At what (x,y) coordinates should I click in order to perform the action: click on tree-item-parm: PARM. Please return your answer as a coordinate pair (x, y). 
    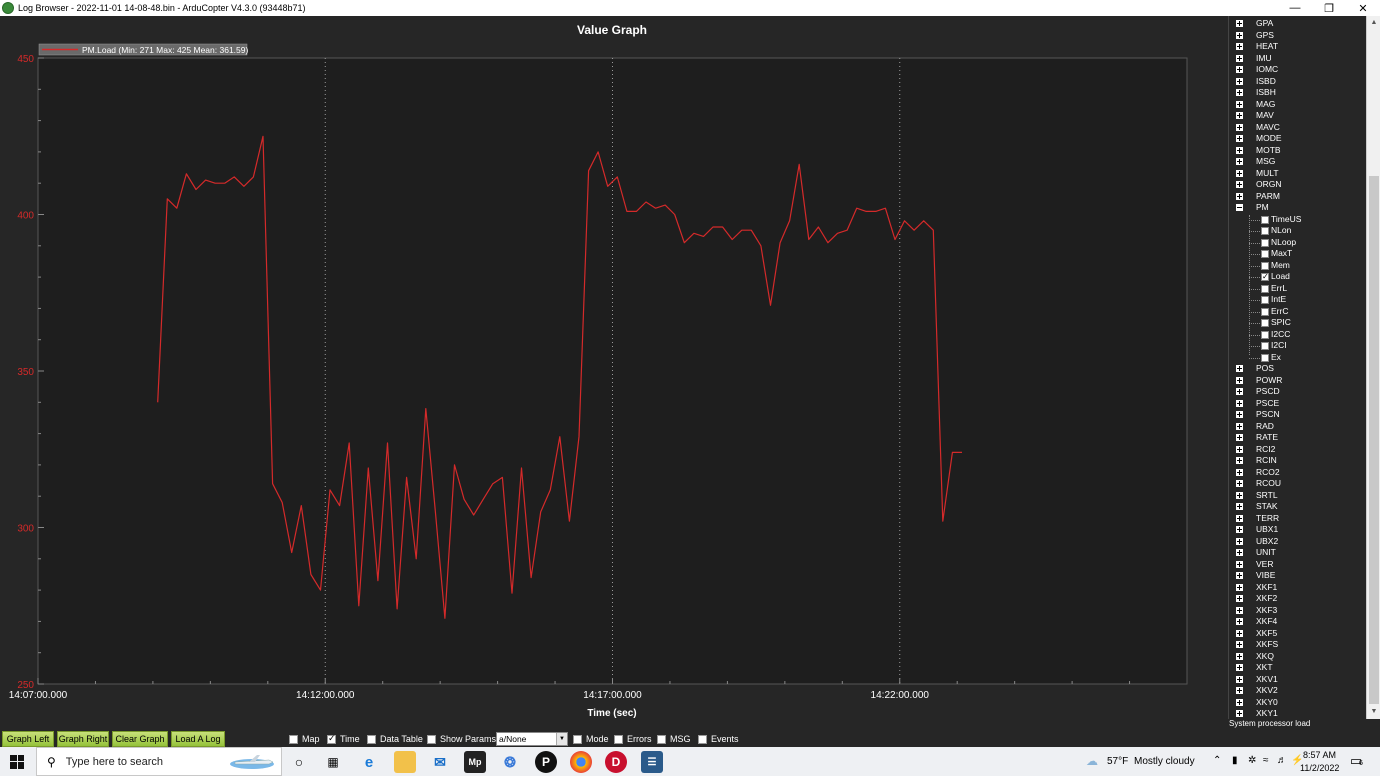
    Looking at the image, I should click on (1298, 197).